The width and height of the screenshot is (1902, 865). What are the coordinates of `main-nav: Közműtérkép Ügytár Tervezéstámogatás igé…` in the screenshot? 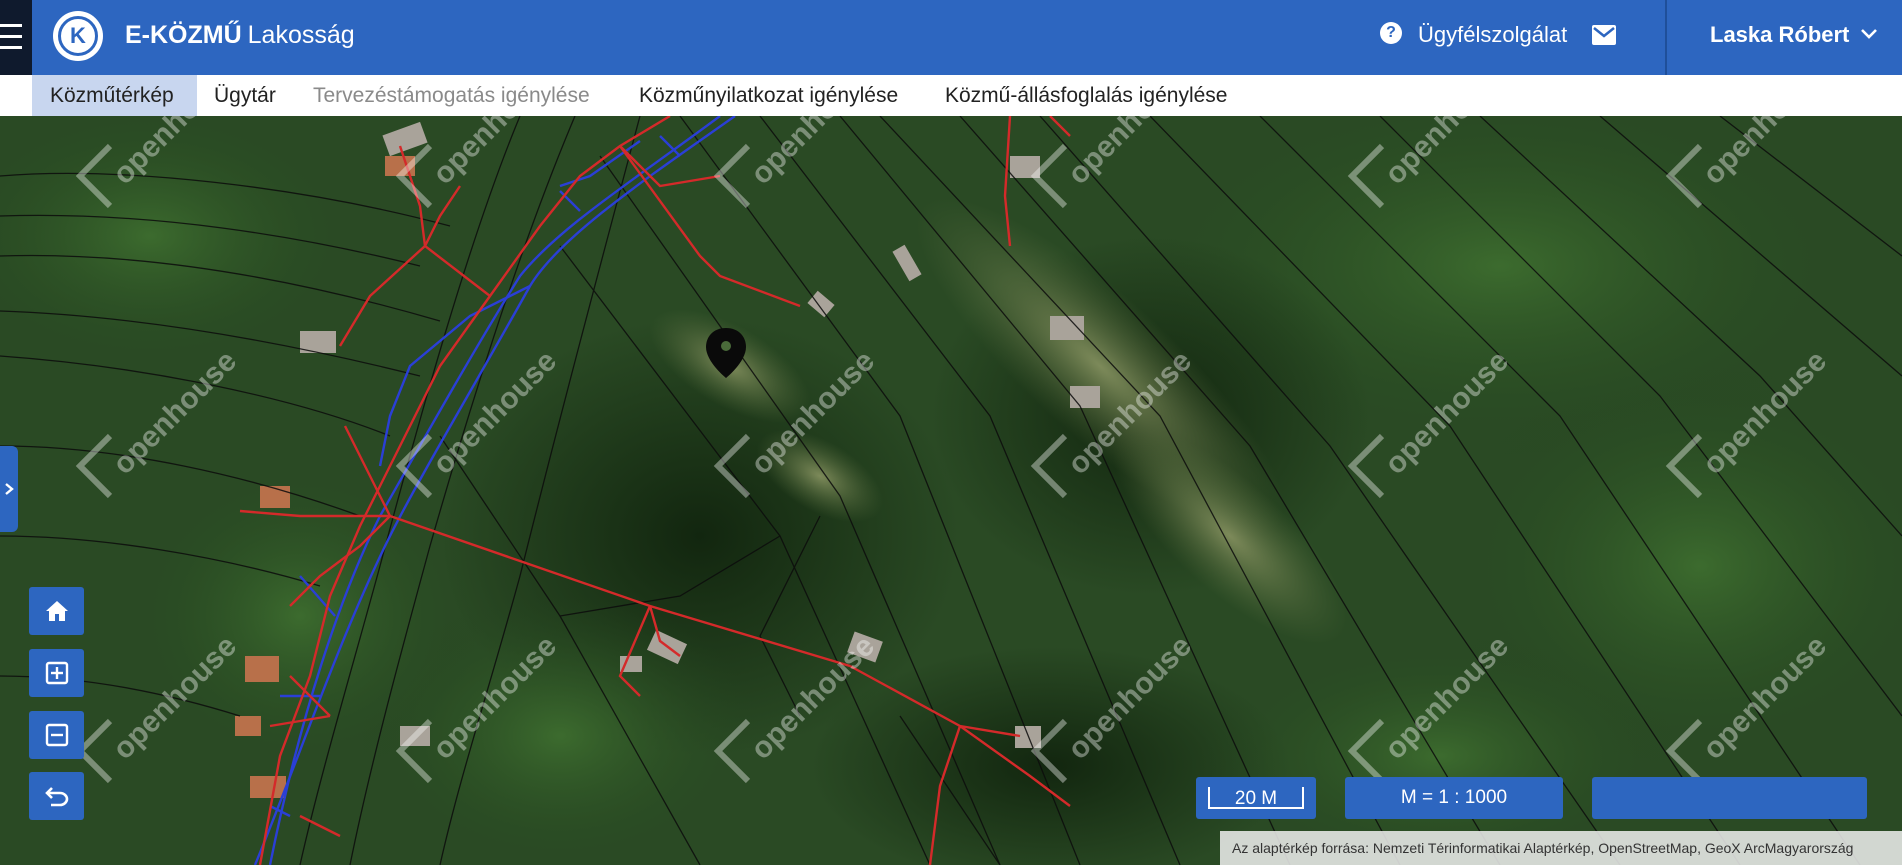 It's located at (951, 95).